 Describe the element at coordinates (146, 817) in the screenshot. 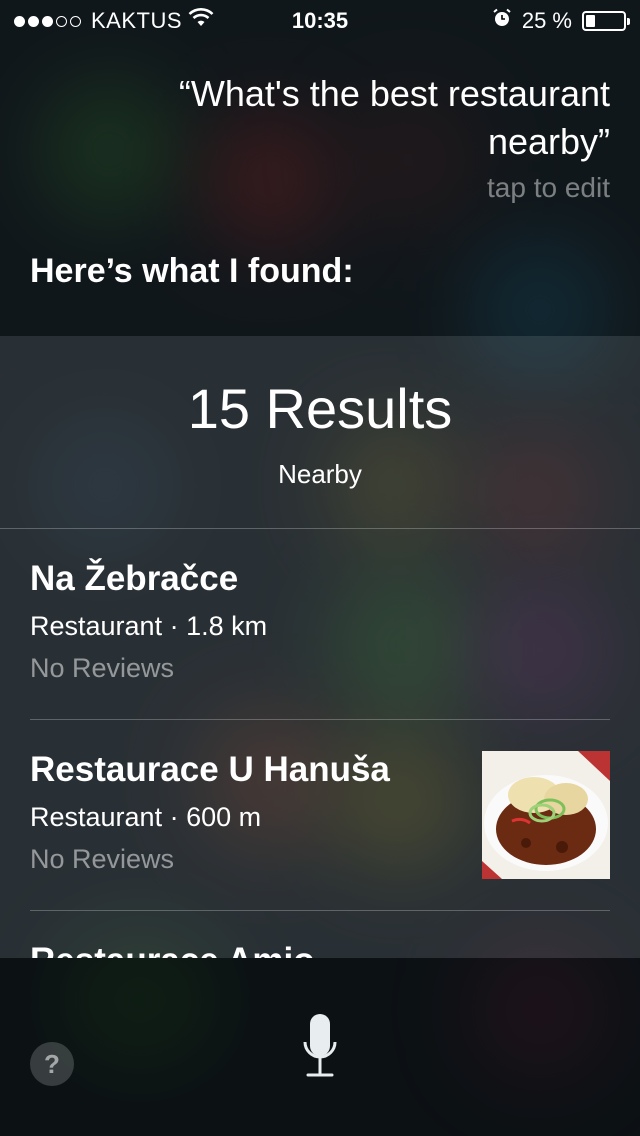

I see `result-meta: Restaurant · 600 m` at that location.